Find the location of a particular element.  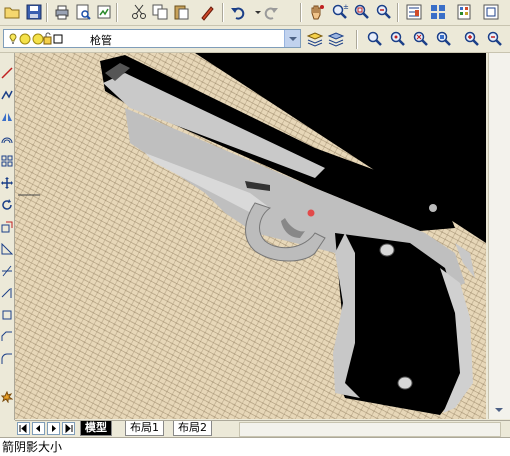

tool-palettes-icon is located at coordinates (464, 12).